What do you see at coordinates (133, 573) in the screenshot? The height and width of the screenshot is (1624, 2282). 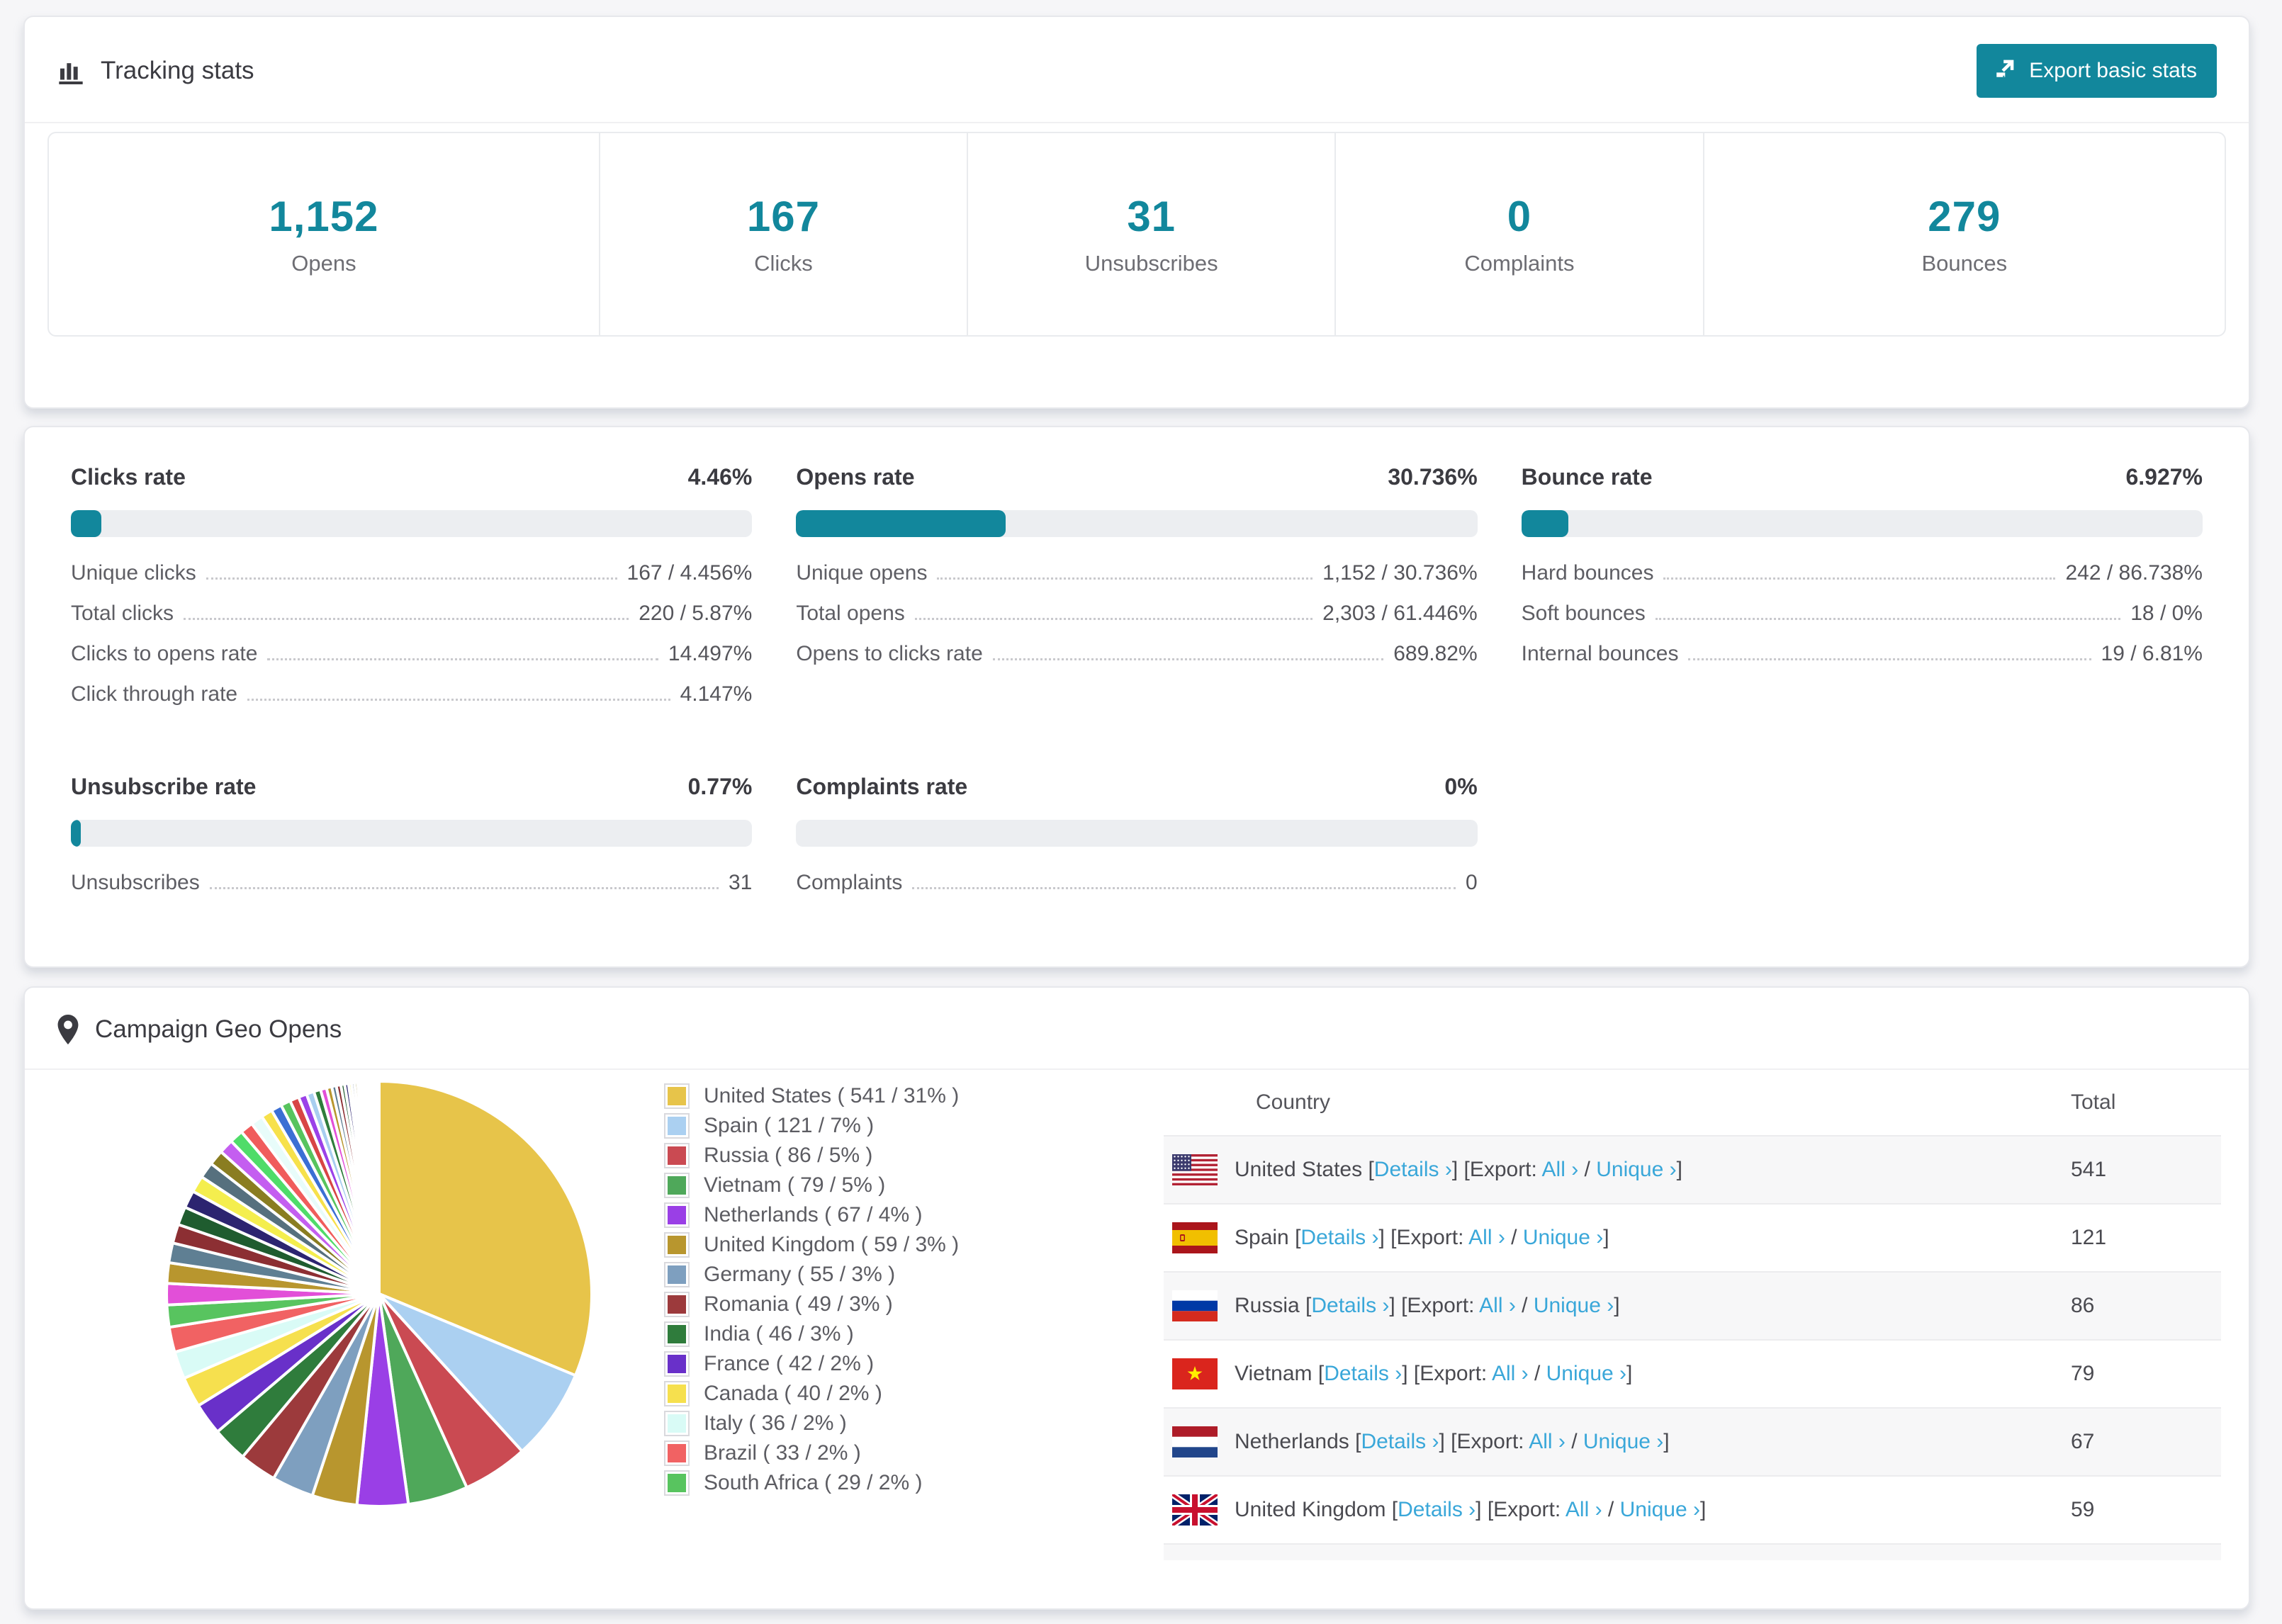 I see `stat-label: Unique clicks` at bounding box center [133, 573].